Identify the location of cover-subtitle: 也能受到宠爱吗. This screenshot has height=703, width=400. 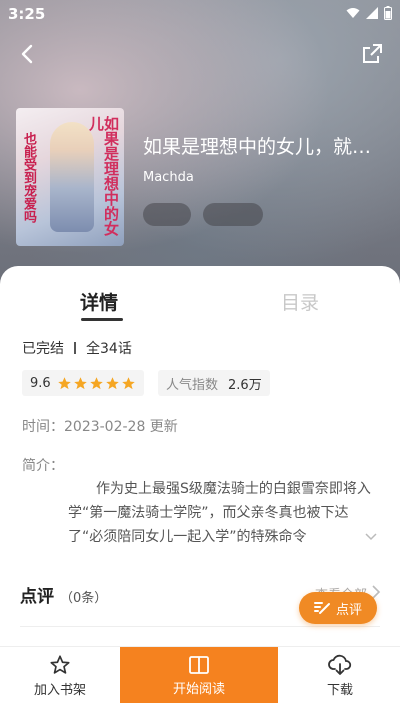
(28, 177).